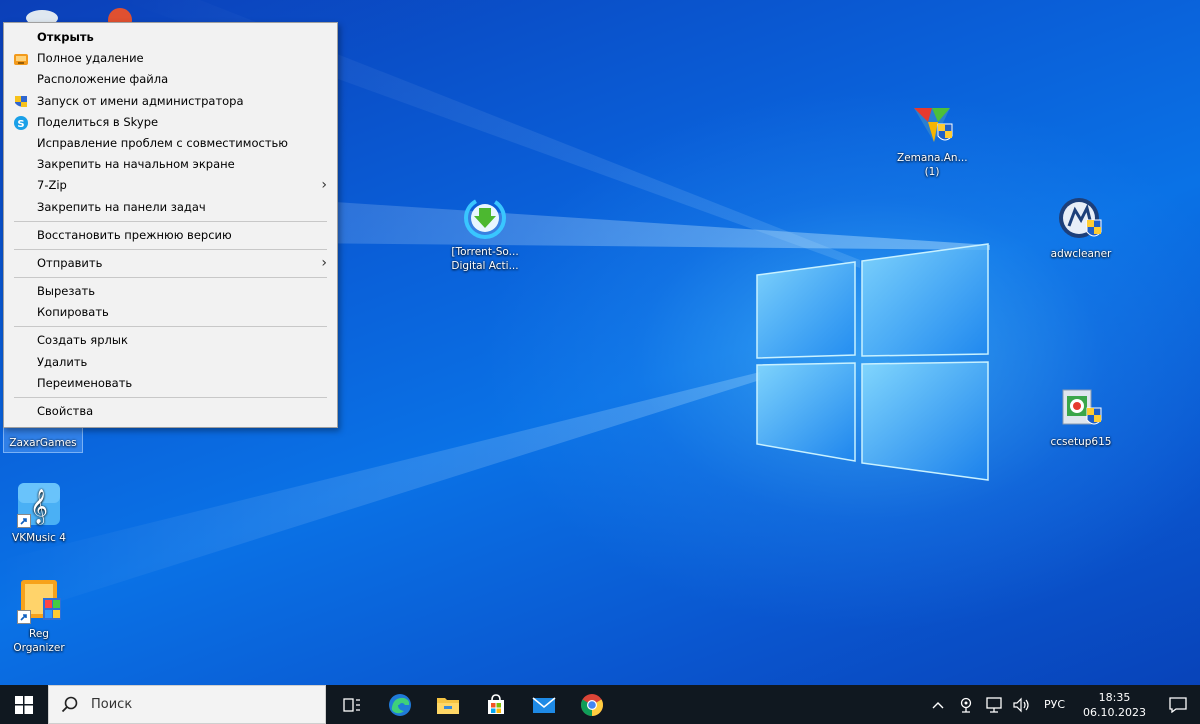 The height and width of the screenshot is (724, 1200). I want to click on admin-shield-icon, so click(21, 102).